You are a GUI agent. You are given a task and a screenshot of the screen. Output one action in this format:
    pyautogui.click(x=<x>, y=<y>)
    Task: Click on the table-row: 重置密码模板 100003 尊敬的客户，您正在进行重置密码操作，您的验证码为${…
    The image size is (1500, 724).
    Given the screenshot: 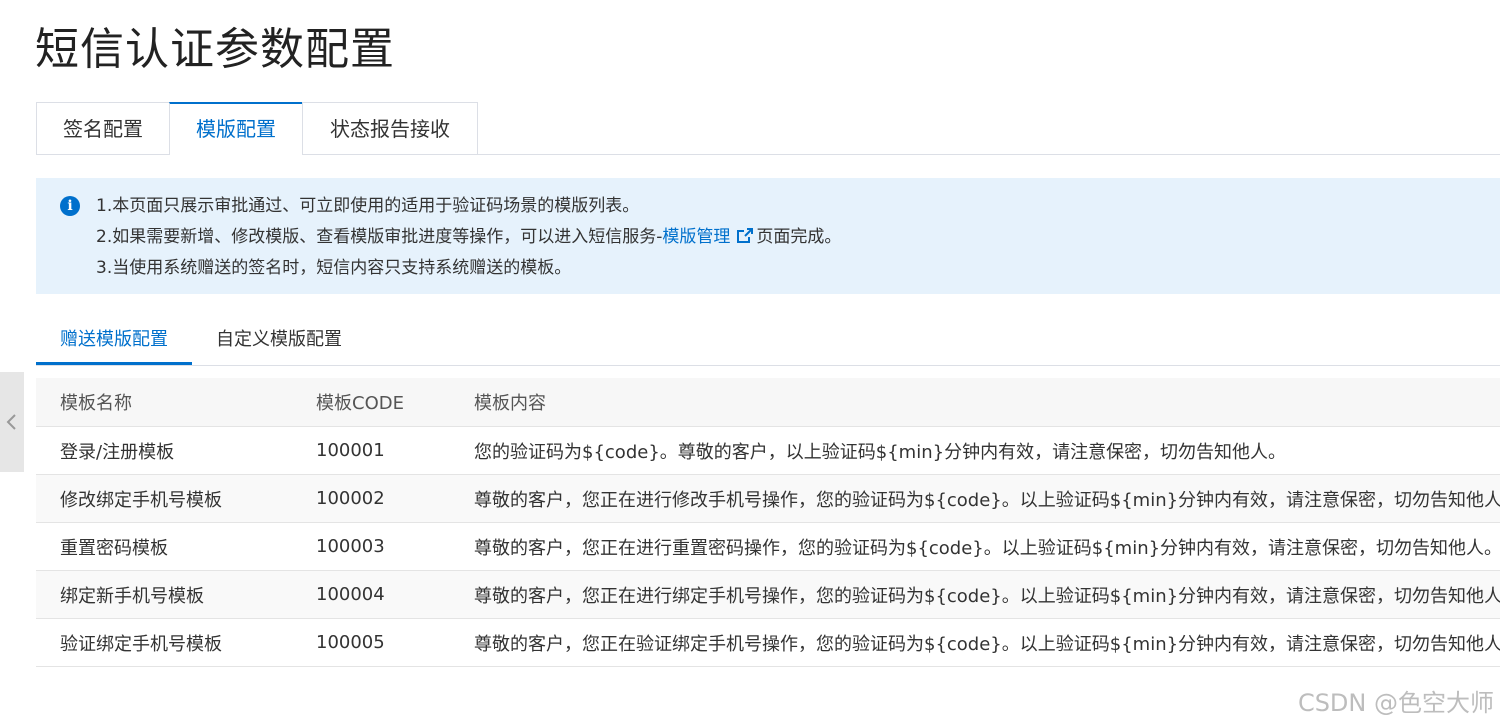 What is the action you would take?
    pyautogui.click(x=768, y=546)
    